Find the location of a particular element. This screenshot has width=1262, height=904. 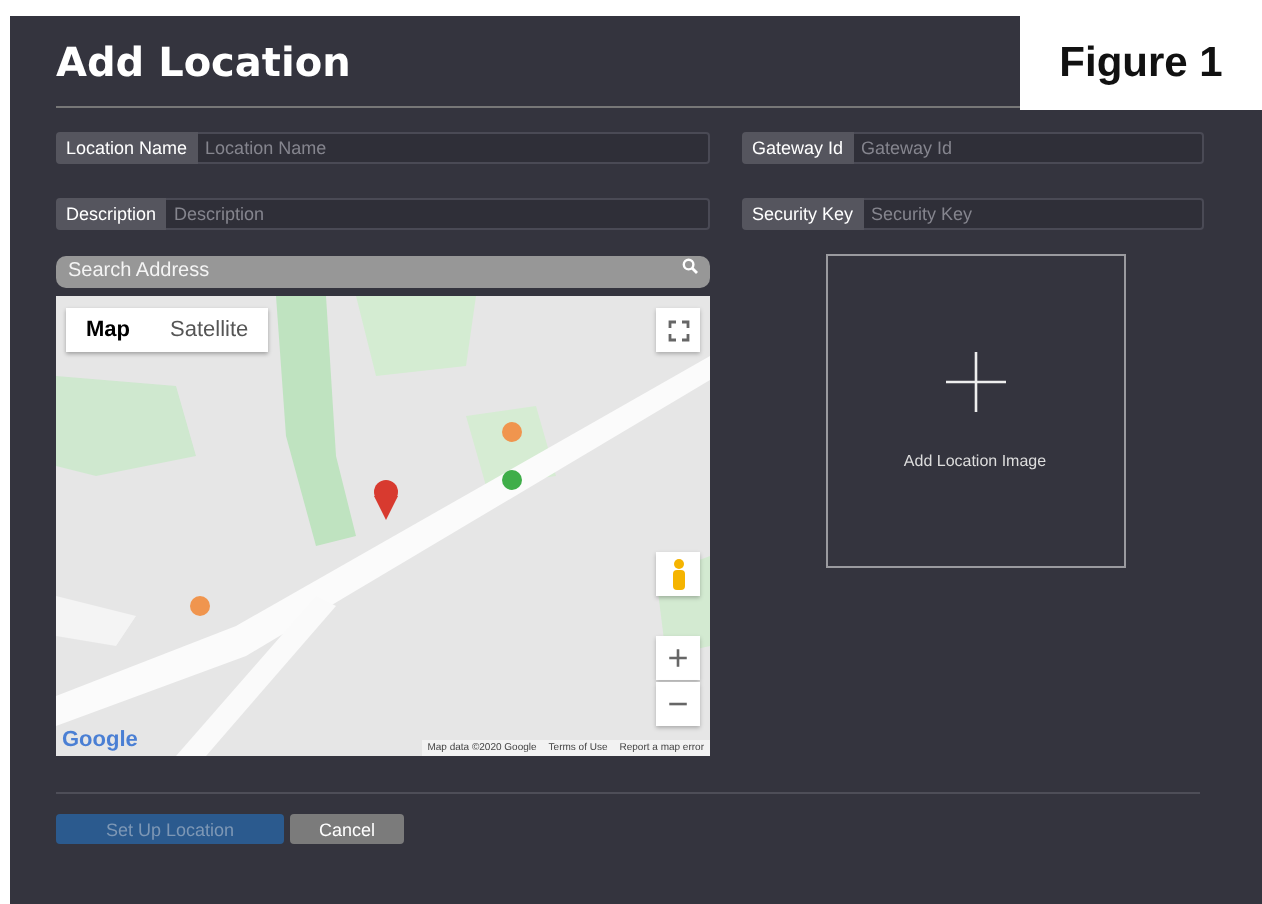

field-label: Security Key is located at coordinates (803, 214).